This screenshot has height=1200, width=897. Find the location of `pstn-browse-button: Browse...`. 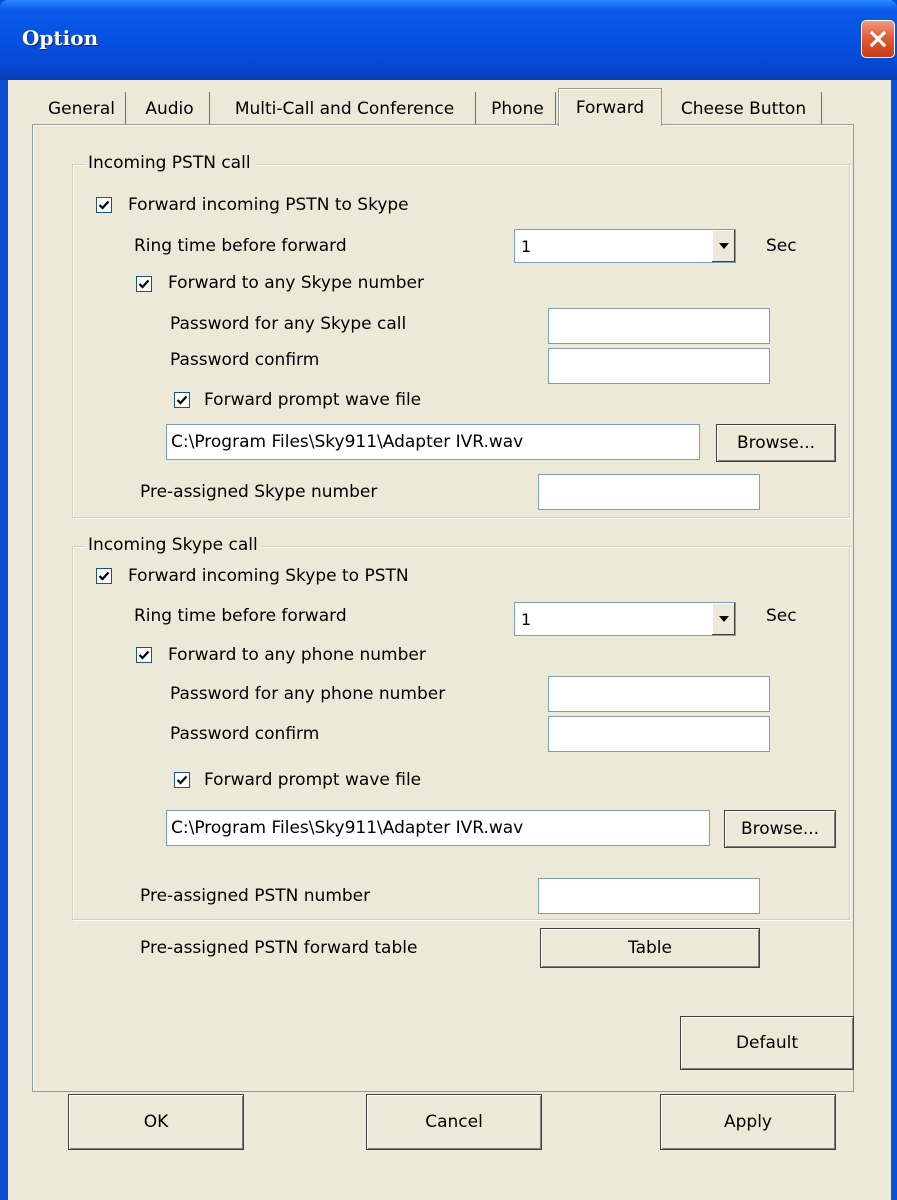

pstn-browse-button: Browse... is located at coordinates (776, 443).